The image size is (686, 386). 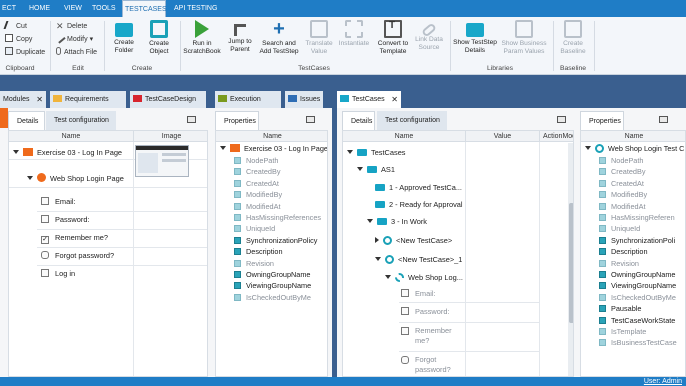 I want to click on user-link: User: Admin, so click(x=663, y=381).